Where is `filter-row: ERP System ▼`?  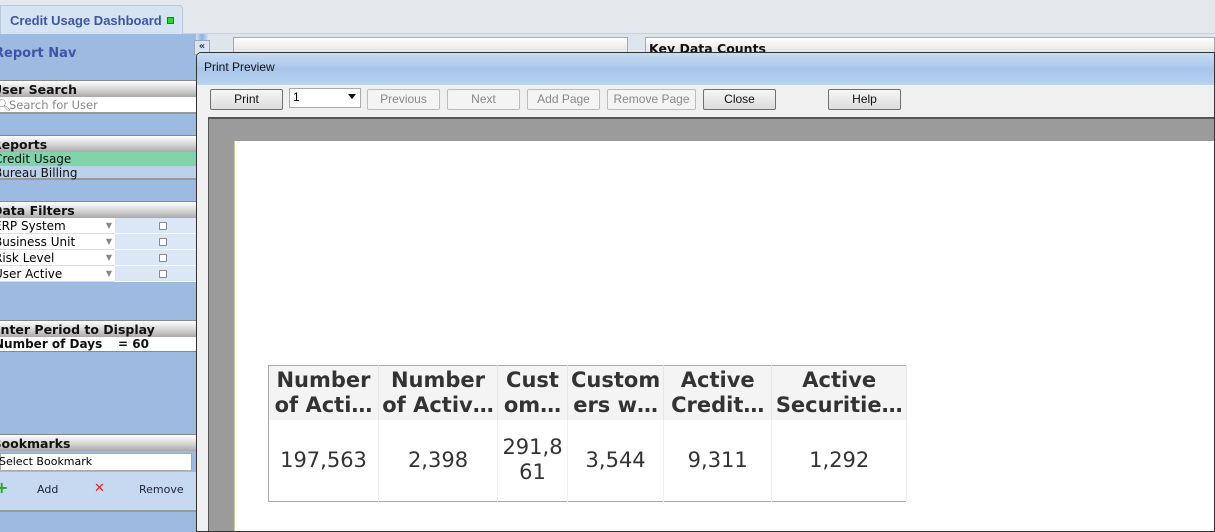 filter-row: ERP System ▼ is located at coordinates (98, 226).